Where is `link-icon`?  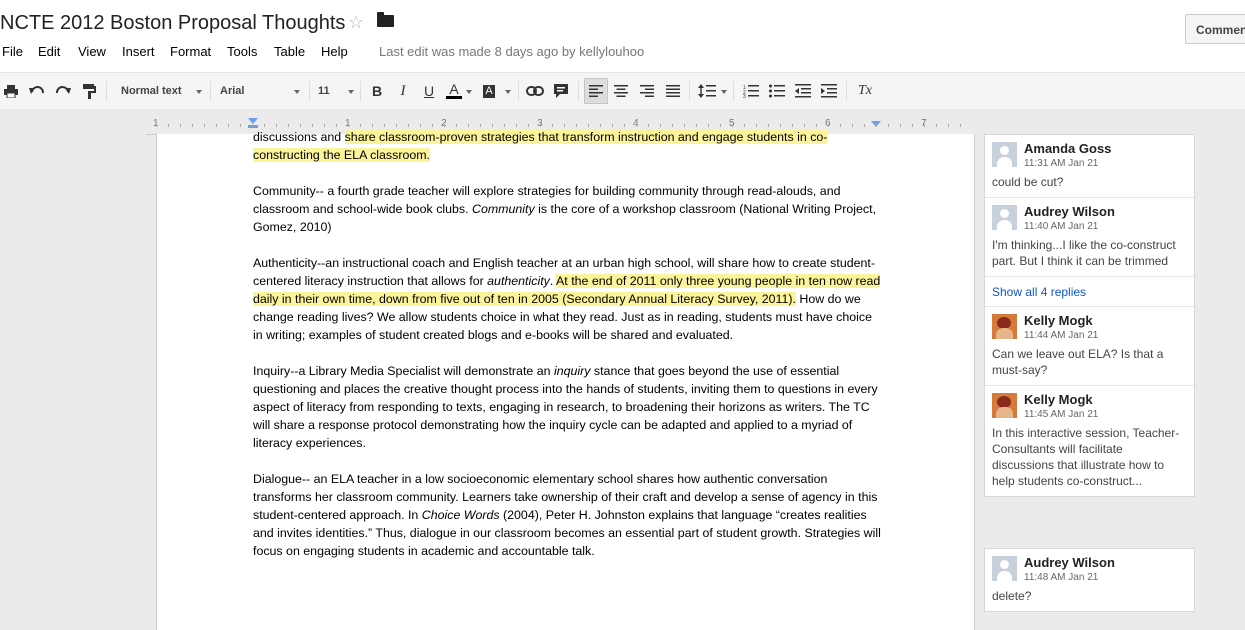 link-icon is located at coordinates (535, 91).